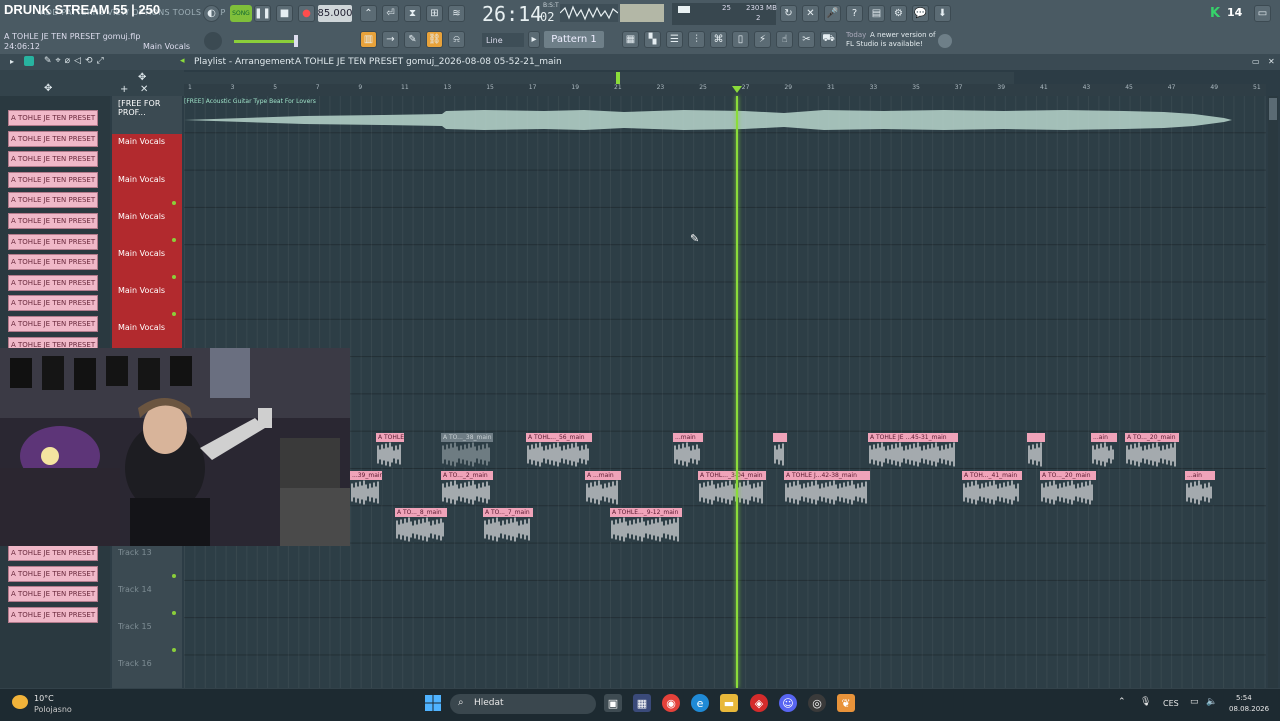  What do you see at coordinates (945, 41) in the screenshot?
I see `news-globe-icon` at bounding box center [945, 41].